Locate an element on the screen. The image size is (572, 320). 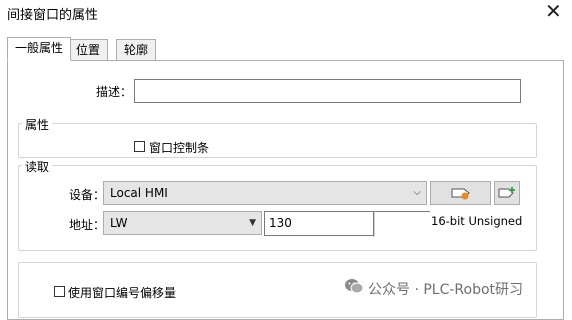
tag-add-icon is located at coordinates (506, 192).